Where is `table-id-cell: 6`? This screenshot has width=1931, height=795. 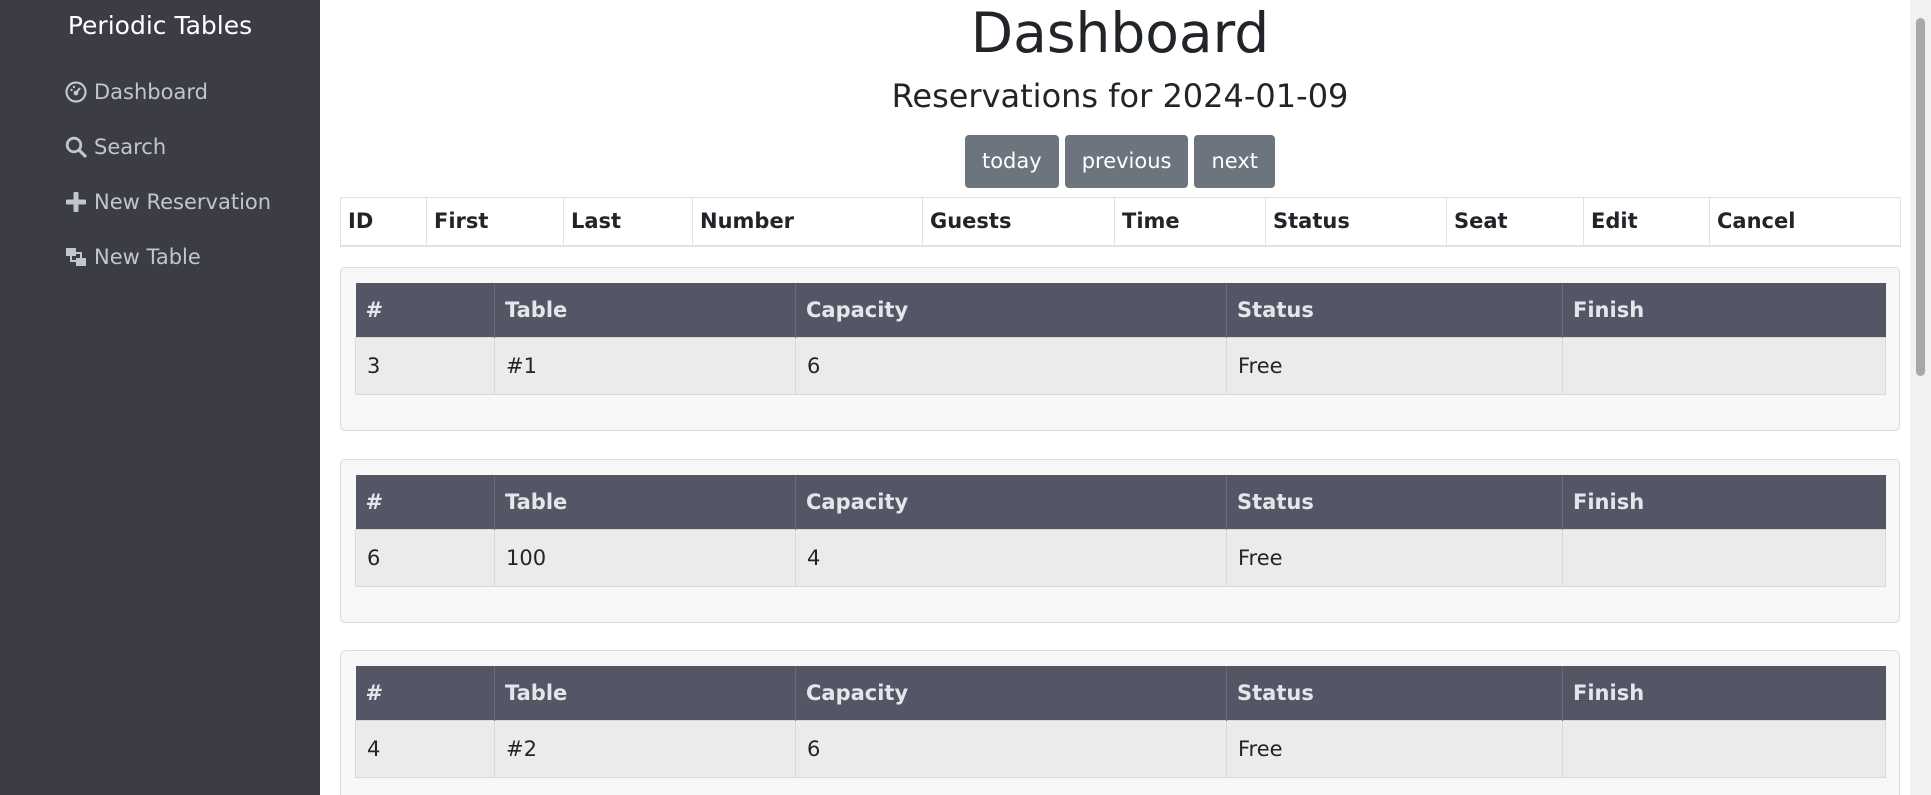 table-id-cell: 6 is located at coordinates (425, 557).